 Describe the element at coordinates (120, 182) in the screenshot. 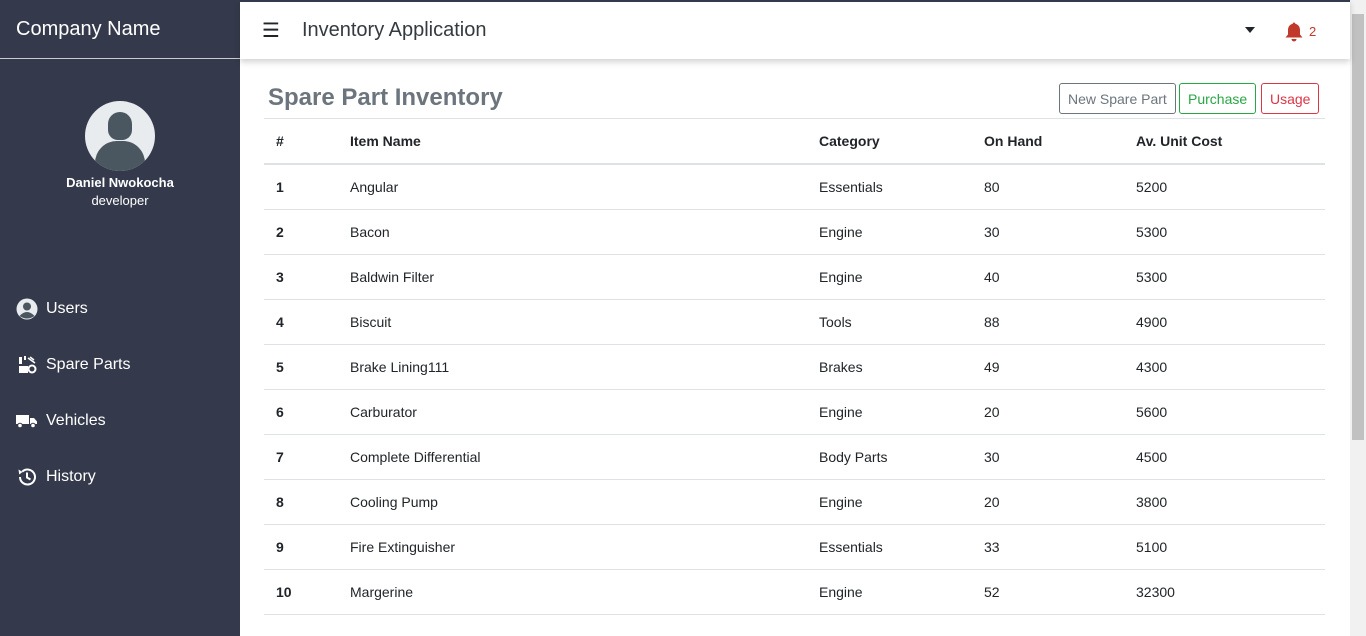

I see `user-name: Daniel Nwokocha` at that location.